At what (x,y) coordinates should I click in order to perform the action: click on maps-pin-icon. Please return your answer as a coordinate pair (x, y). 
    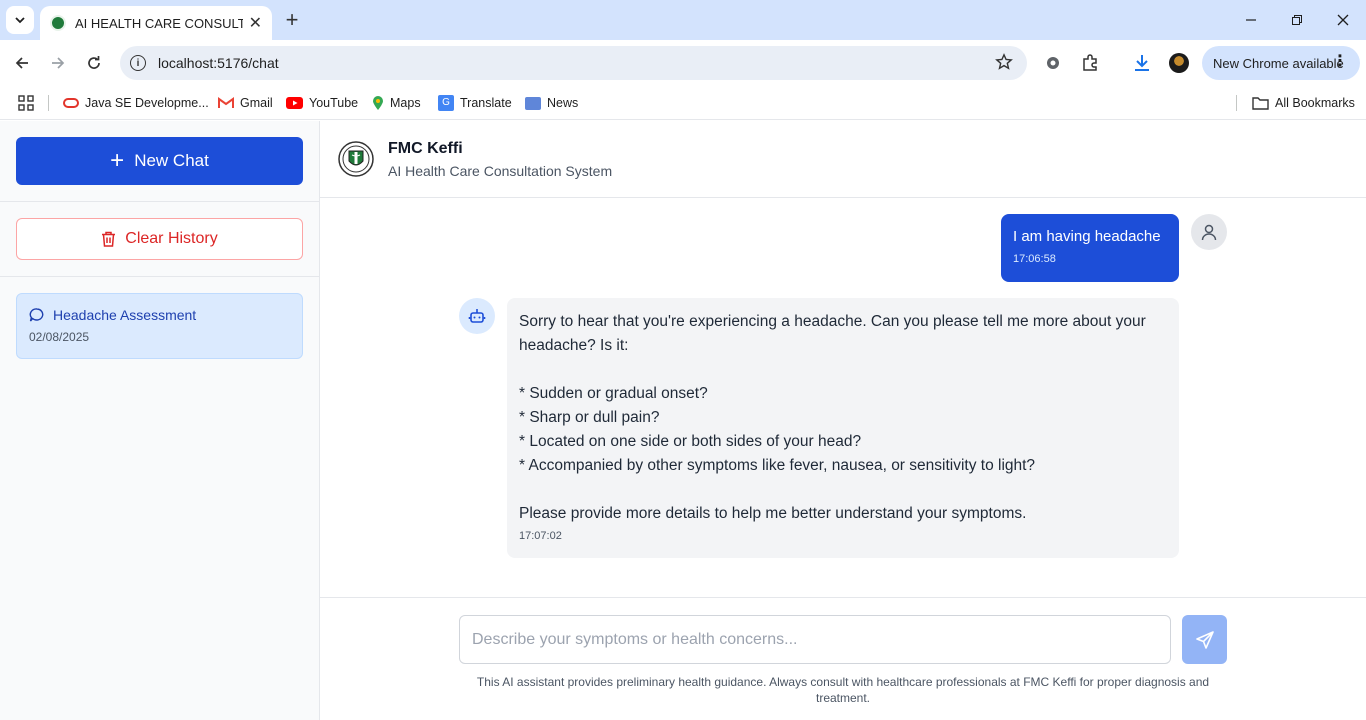
    Looking at the image, I should click on (378, 103).